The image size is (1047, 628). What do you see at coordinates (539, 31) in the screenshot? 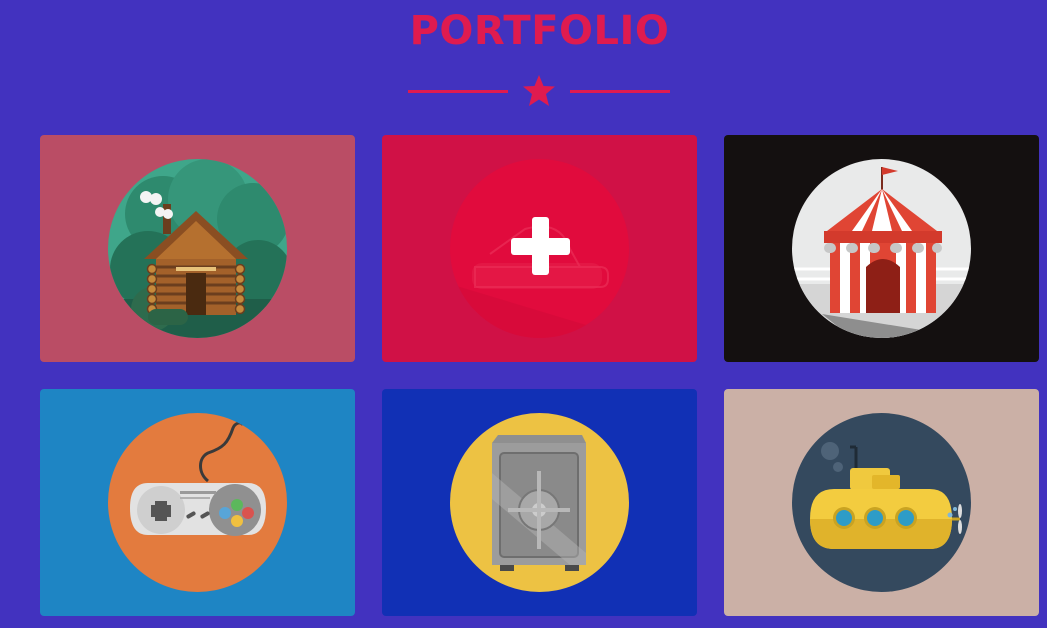
I see `page-title: PORTFOLIO` at bounding box center [539, 31].